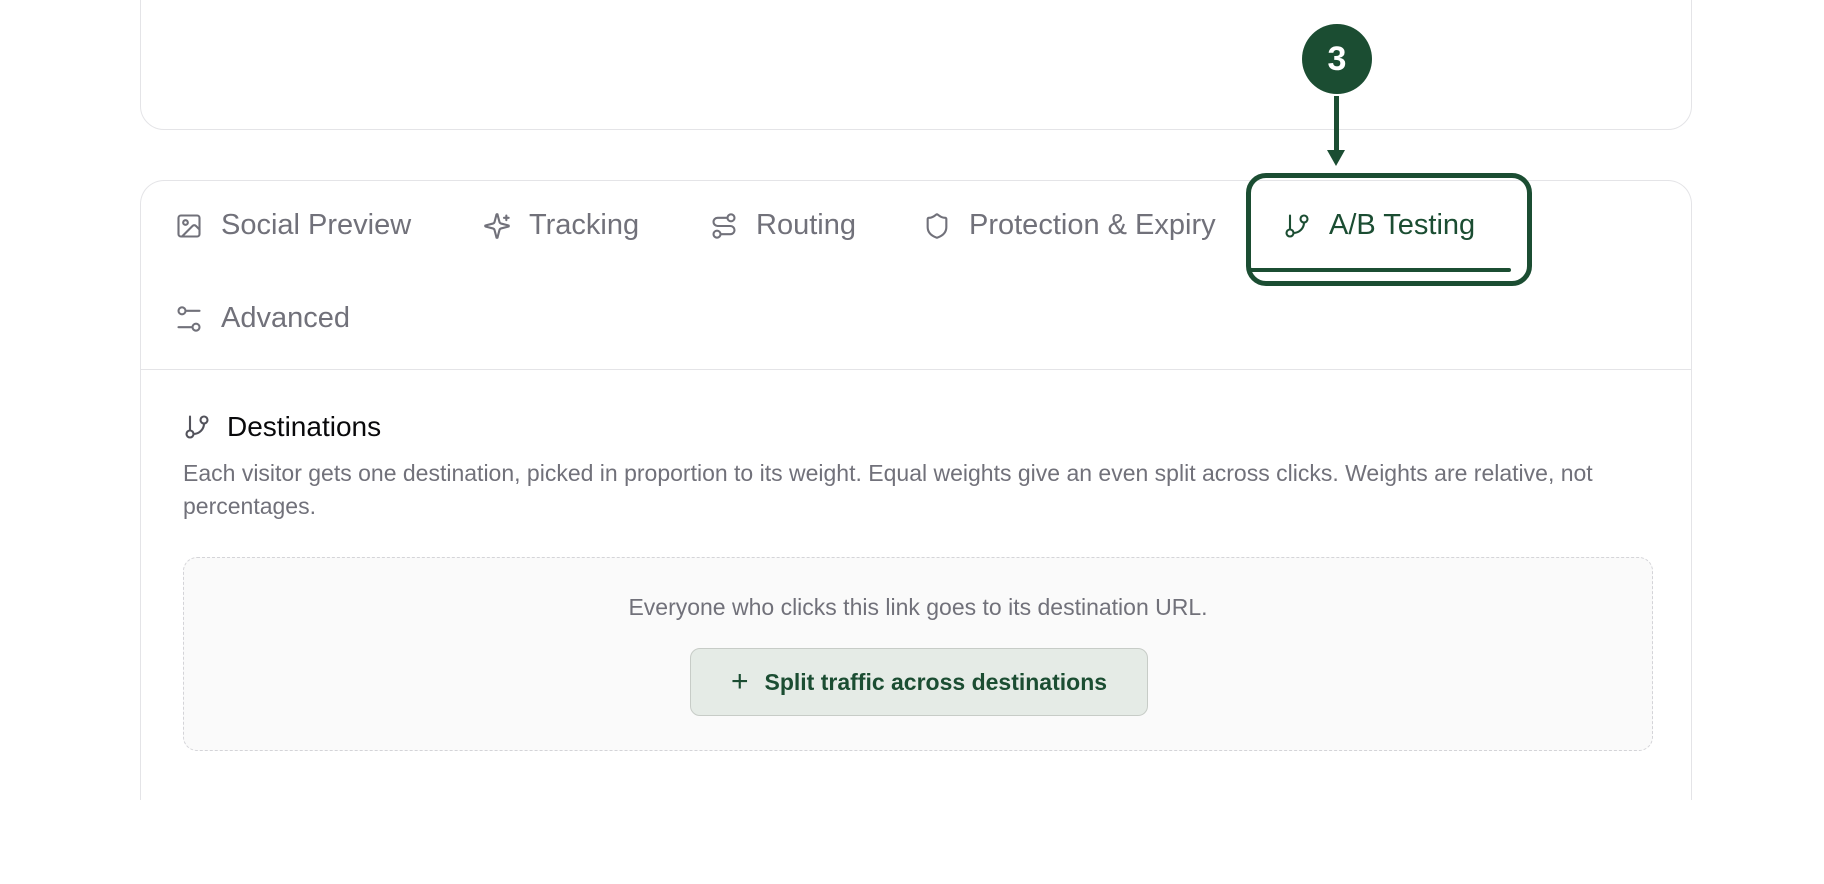 Image resolution: width=1824 pixels, height=884 pixels. Describe the element at coordinates (1092, 225) in the screenshot. I see `tab-label: Protection & Expiry` at that location.